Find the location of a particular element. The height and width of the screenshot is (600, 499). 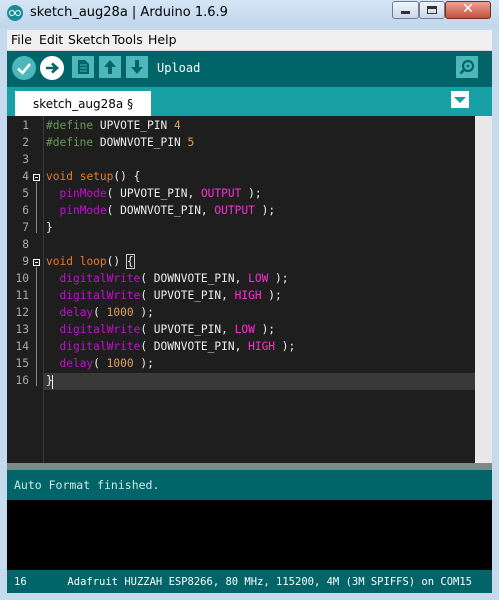

code-line: digitalWrite( UPVOTE_PIN, LOW ); is located at coordinates (160, 329).